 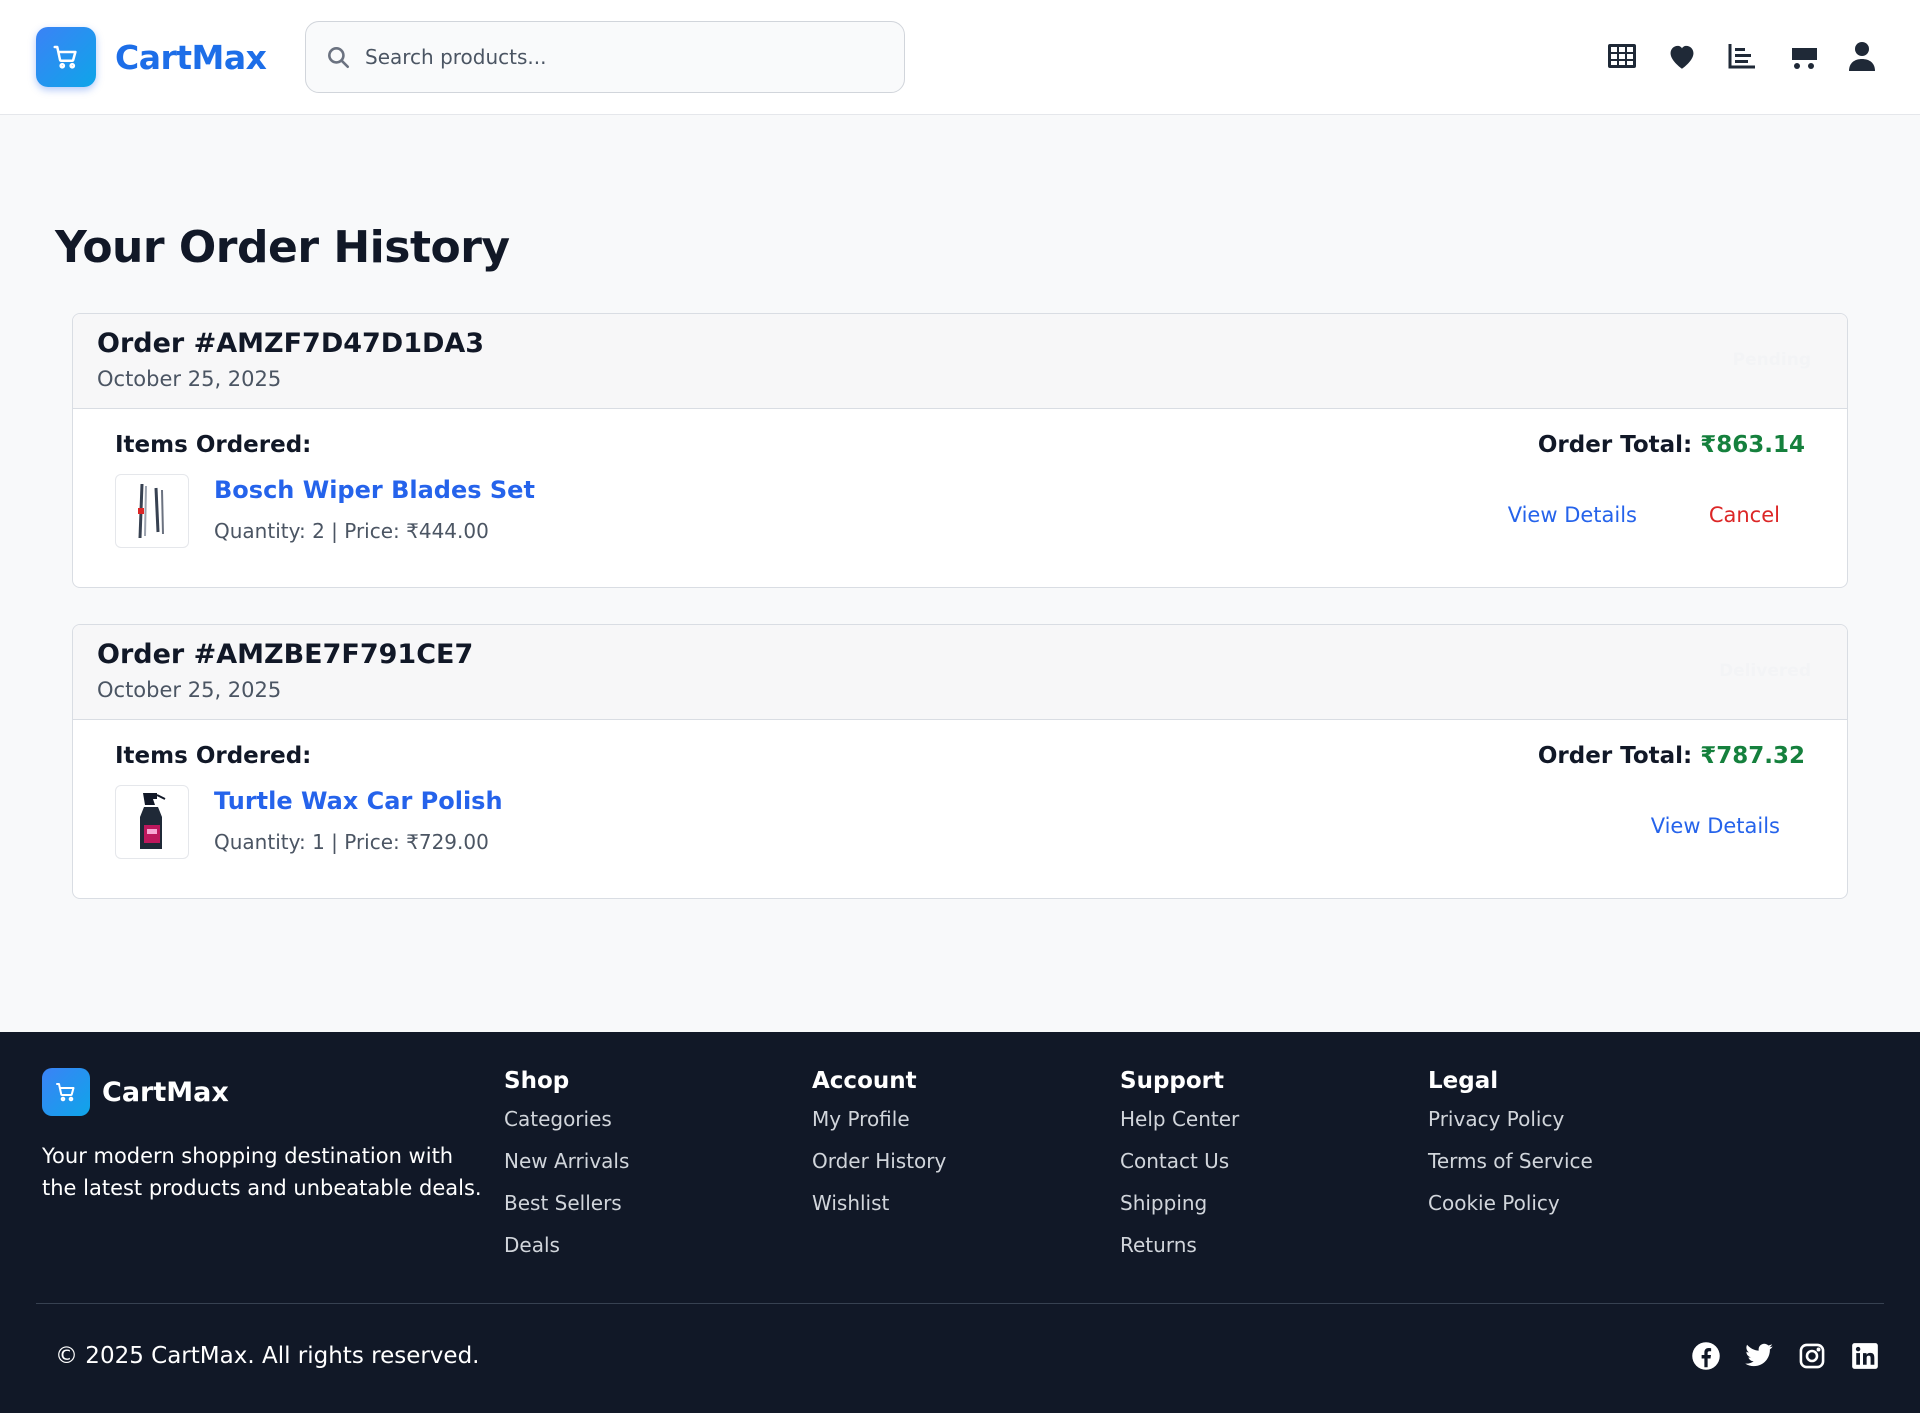 I want to click on footer-brand-logo: CartMax, so click(x=135, y=1092).